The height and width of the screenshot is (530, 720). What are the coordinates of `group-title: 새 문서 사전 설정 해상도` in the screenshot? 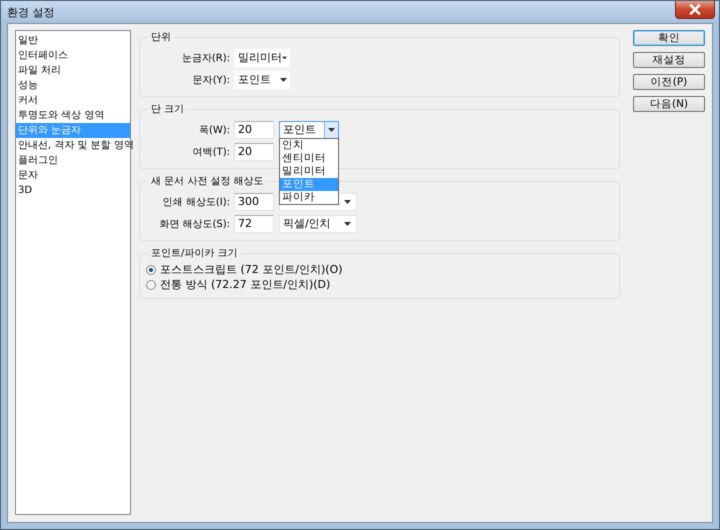 It's located at (207, 181).